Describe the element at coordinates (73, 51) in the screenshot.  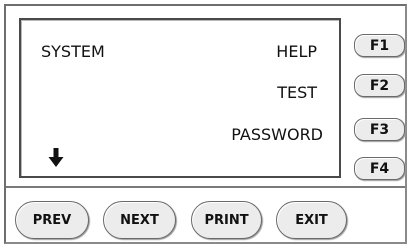
I see `menu-item-system: SYSTEM` at that location.